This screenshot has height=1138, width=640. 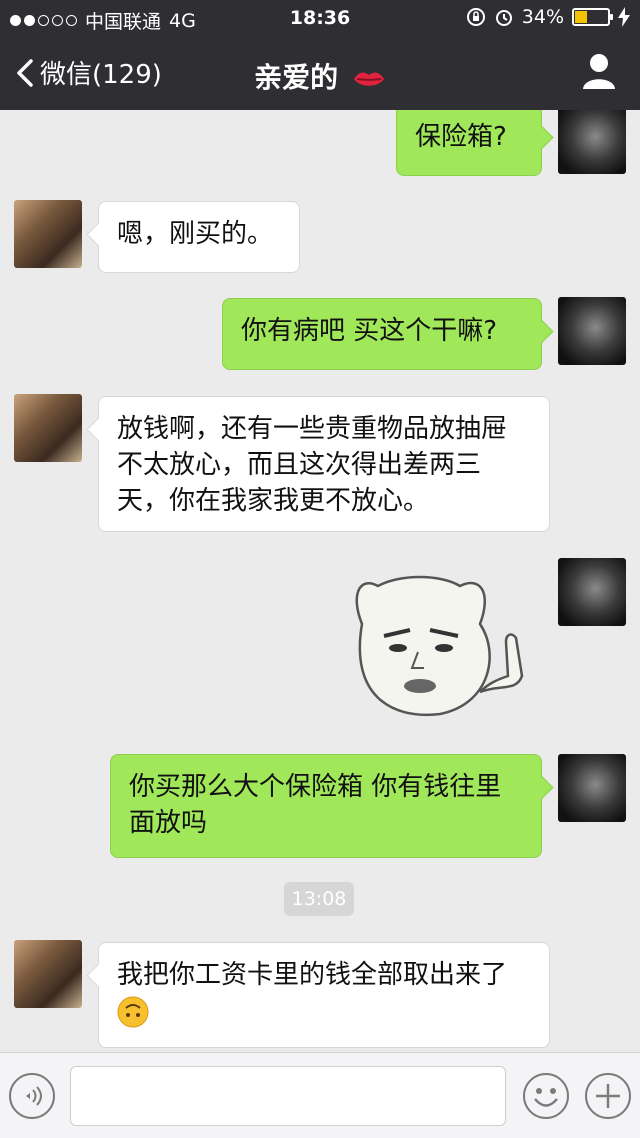 What do you see at coordinates (503, 18) in the screenshot?
I see `alarm-icon` at bounding box center [503, 18].